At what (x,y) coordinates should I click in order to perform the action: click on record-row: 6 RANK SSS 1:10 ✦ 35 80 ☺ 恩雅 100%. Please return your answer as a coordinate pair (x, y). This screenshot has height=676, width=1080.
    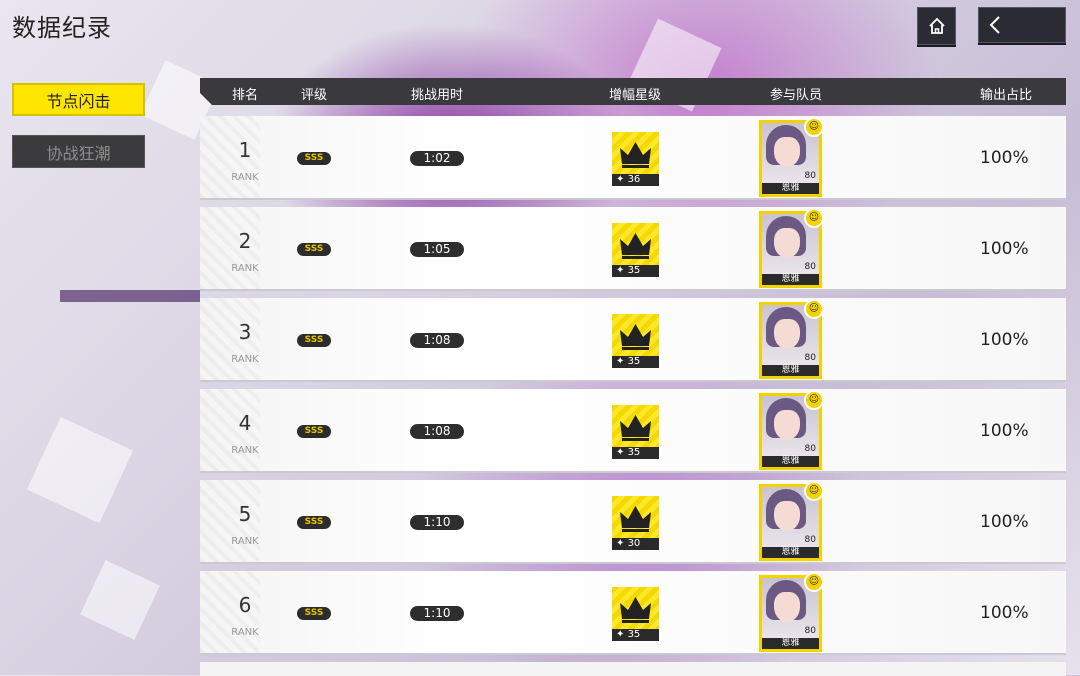
    Looking at the image, I should click on (633, 613).